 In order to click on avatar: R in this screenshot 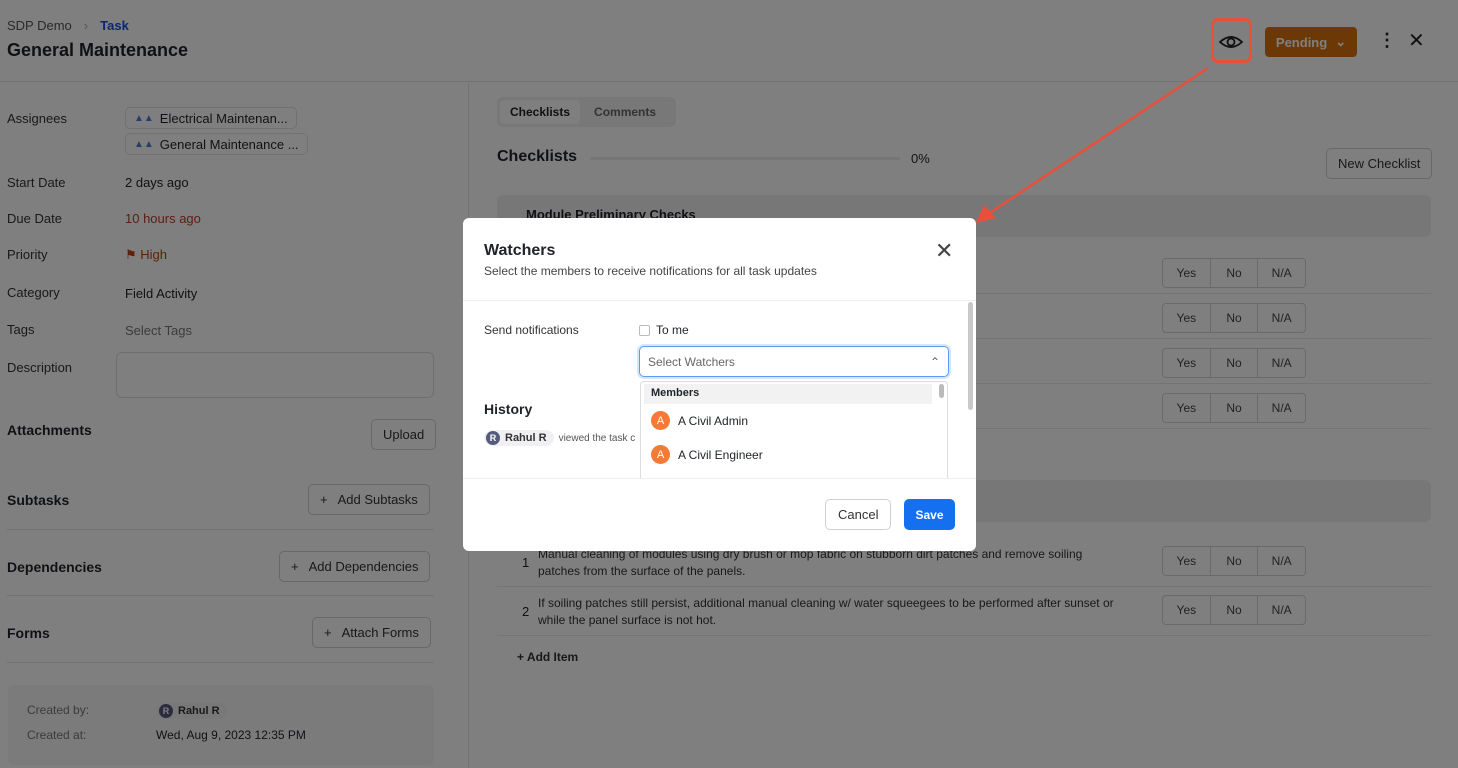, I will do `click(493, 438)`.